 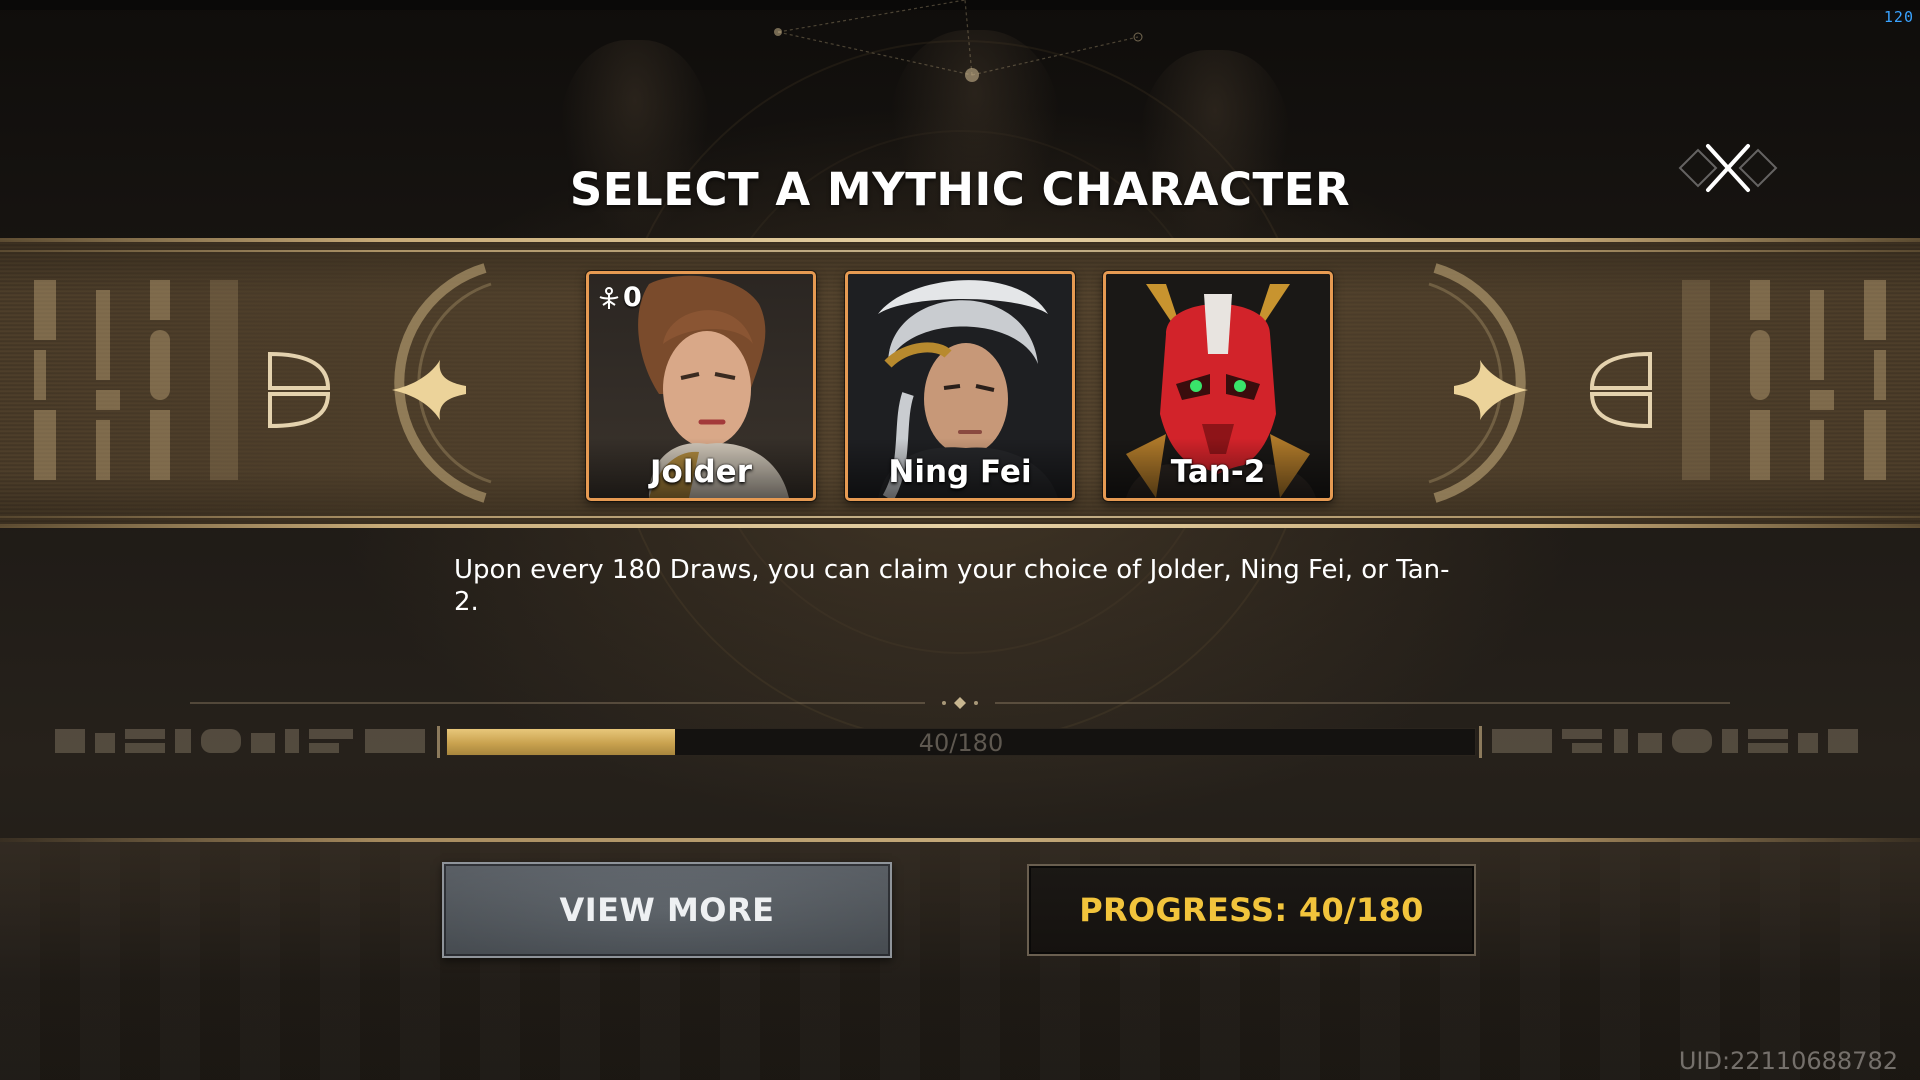 What do you see at coordinates (632, 297) in the screenshot?
I see `owned-count: 0` at bounding box center [632, 297].